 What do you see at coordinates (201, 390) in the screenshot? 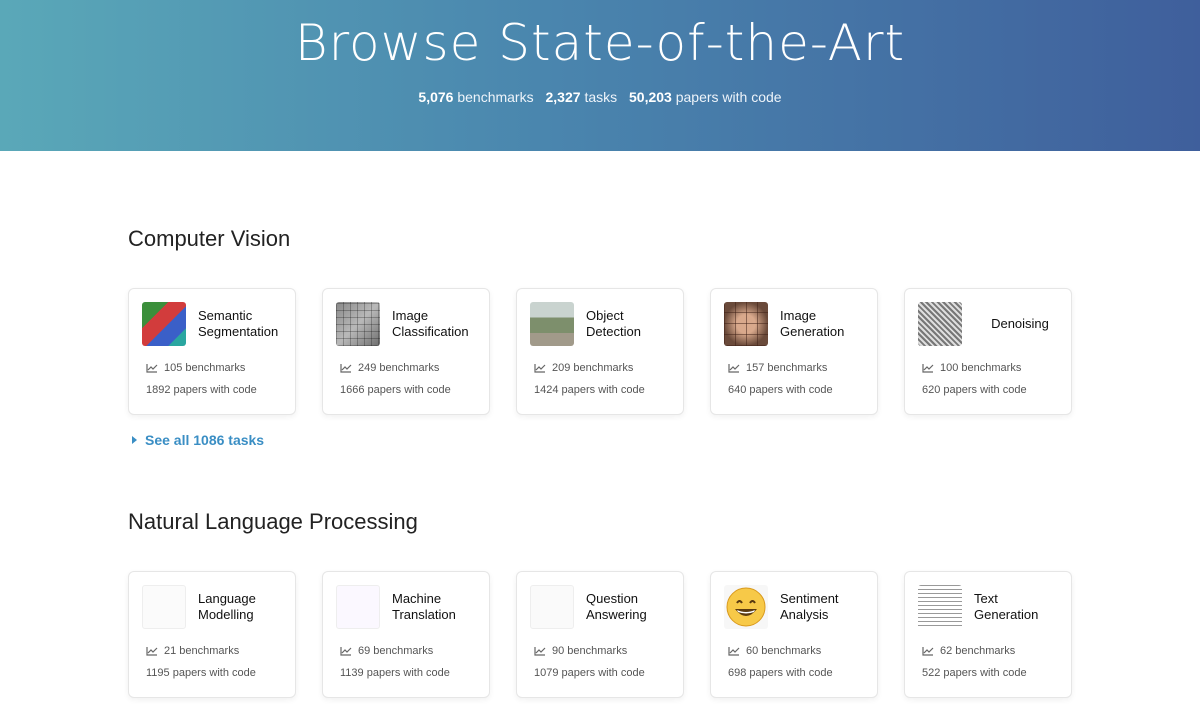
I see `papers-count: 1892 papers with code` at bounding box center [201, 390].